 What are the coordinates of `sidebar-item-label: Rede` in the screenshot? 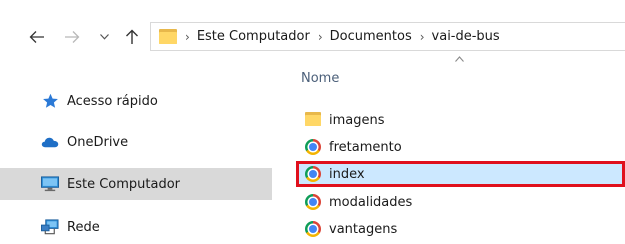 It's located at (83, 227).